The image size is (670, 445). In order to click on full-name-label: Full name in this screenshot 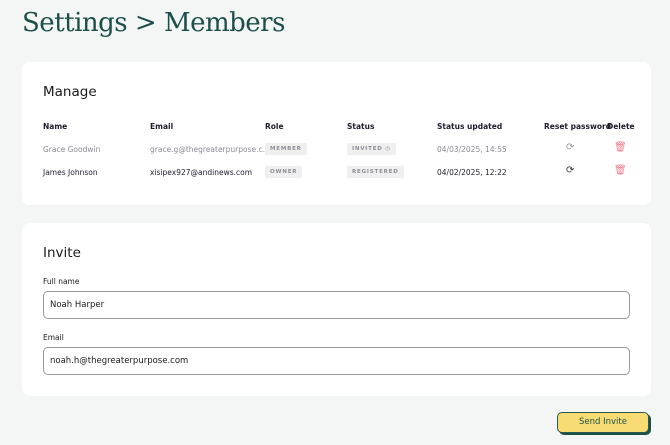, I will do `click(61, 281)`.